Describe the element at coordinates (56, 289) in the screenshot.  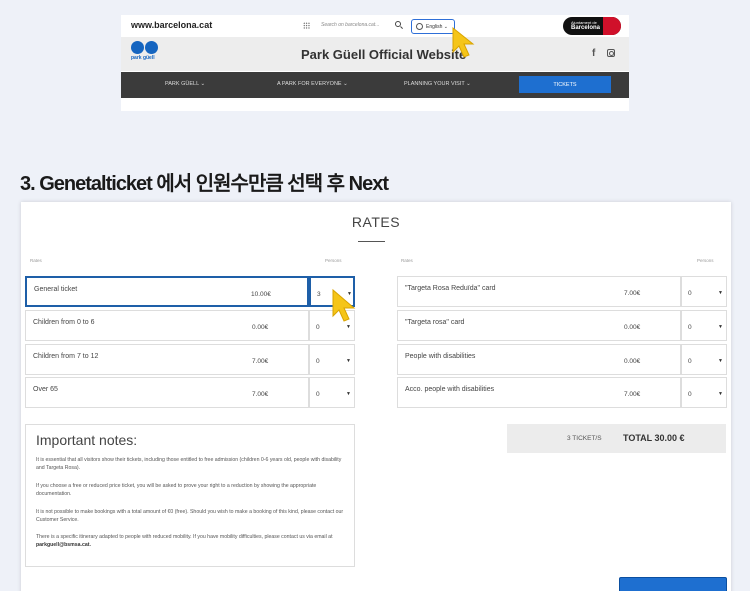
I see `rate-name: General ticket` at that location.